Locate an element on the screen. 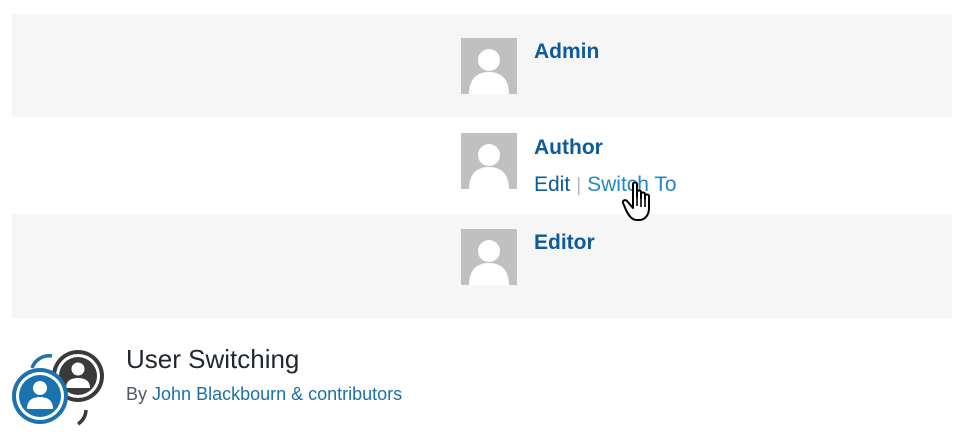 The width and height of the screenshot is (968, 446). edit-link: Edit is located at coordinates (552, 184).